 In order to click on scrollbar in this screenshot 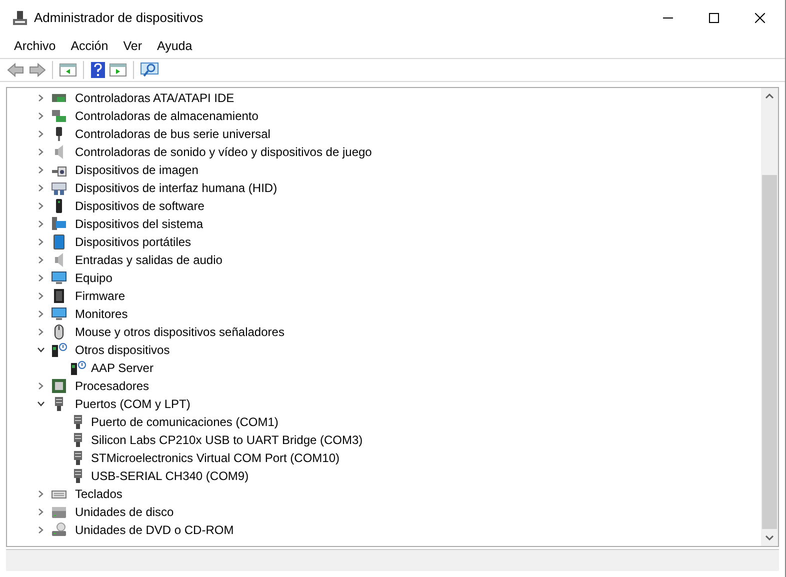, I will do `click(769, 317)`.